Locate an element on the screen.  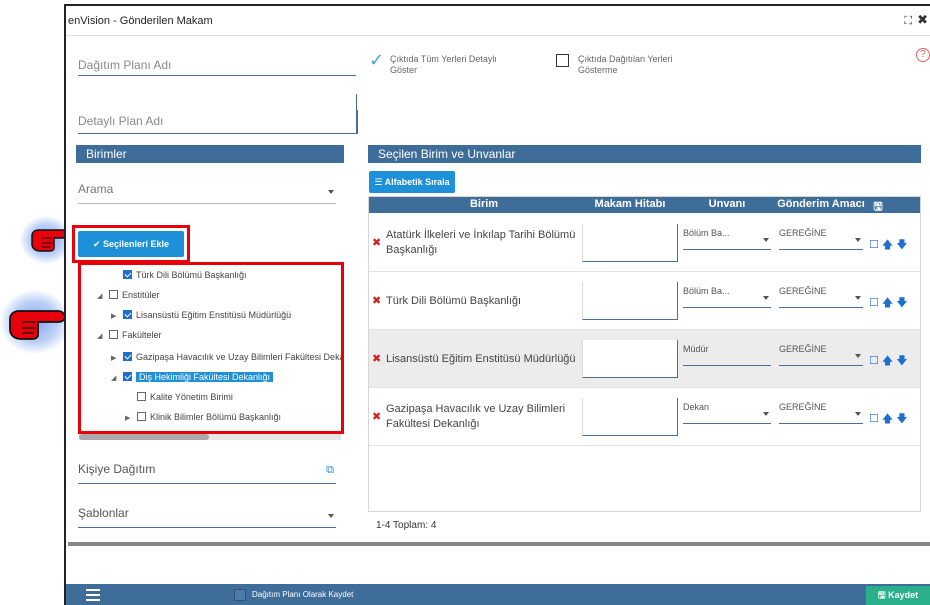
unvan-select: Dekan is located at coordinates (727, 413).